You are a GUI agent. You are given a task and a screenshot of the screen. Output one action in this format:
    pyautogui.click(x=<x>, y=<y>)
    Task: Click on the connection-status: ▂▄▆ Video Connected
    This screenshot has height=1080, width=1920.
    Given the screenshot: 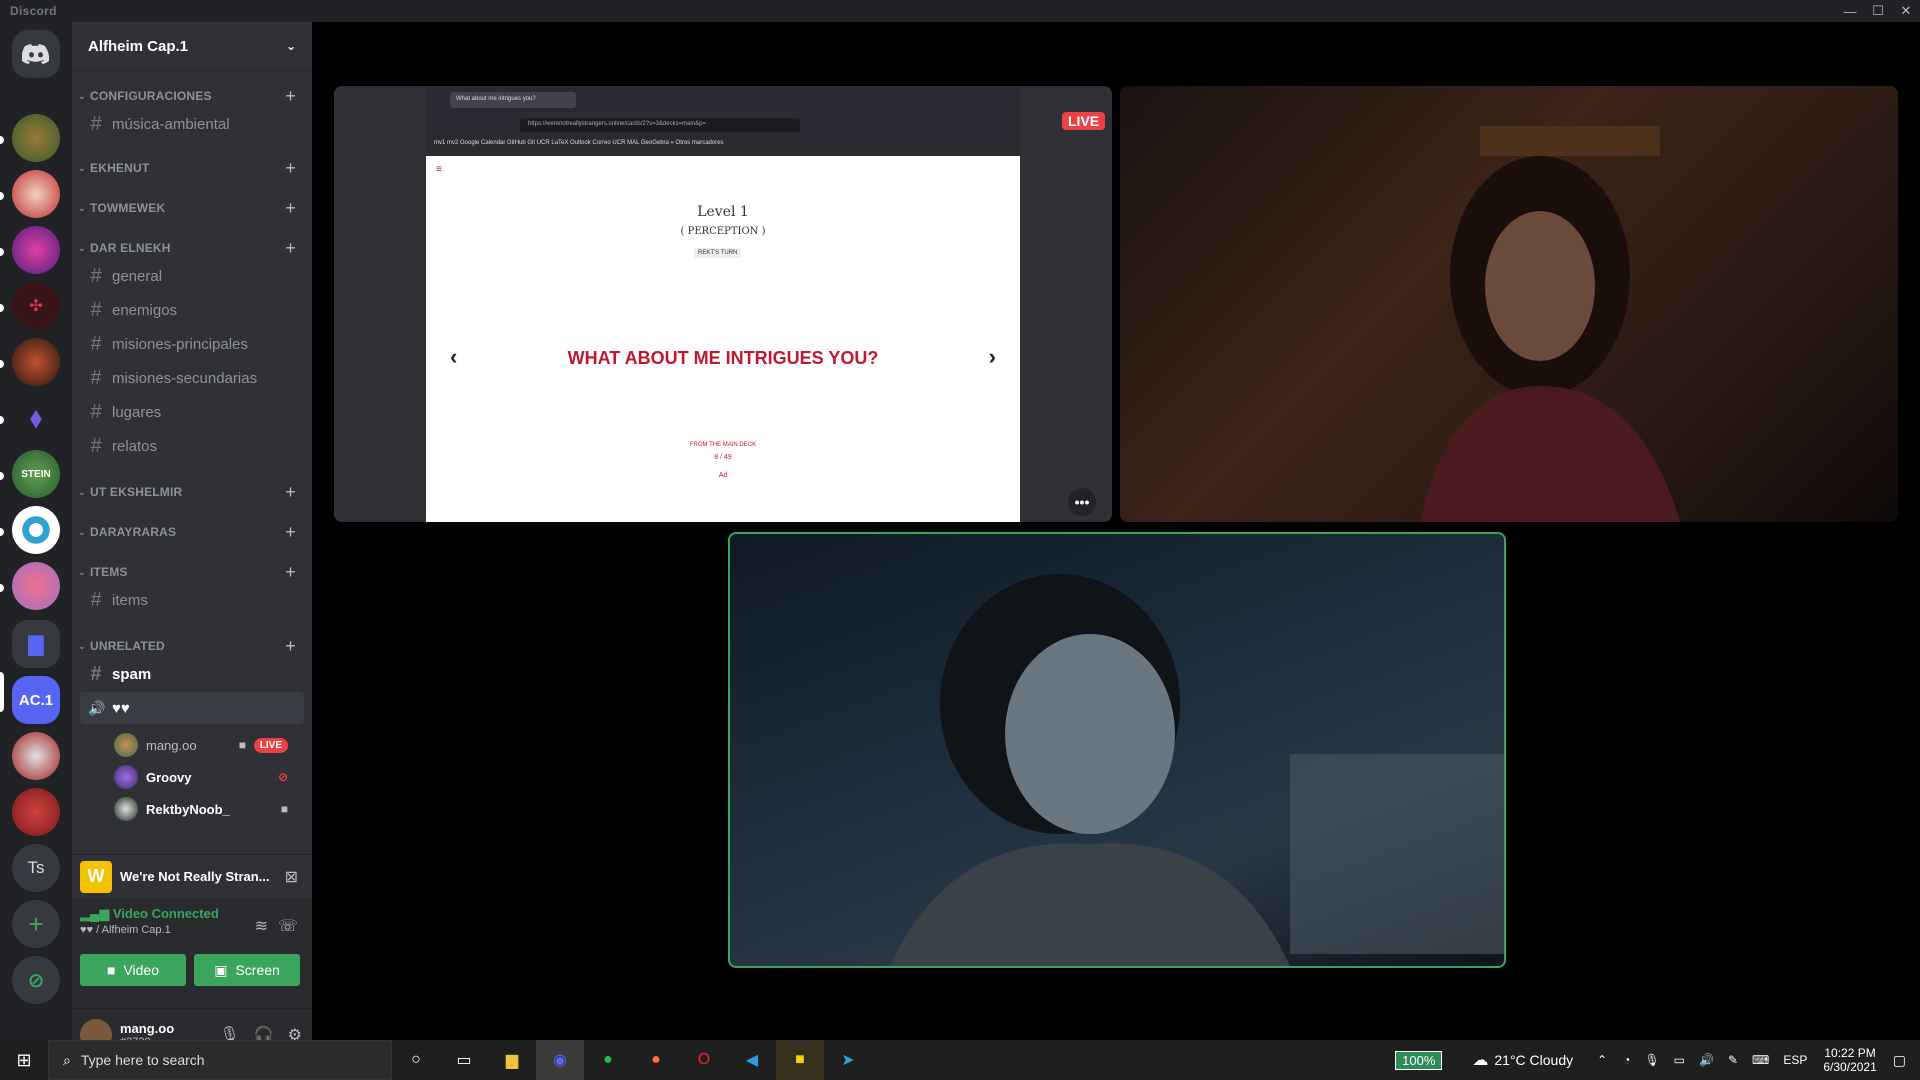 What is the action you would take?
    pyautogui.click(x=192, y=914)
    